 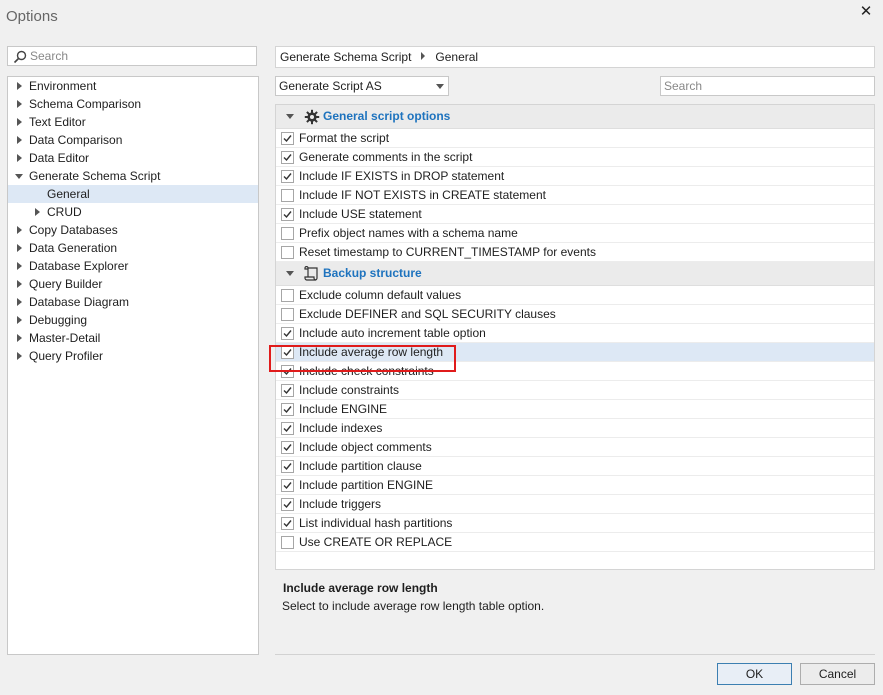 What do you see at coordinates (575, 314) in the screenshot?
I see `option-row-exclude-definer-and-sql-security-clauses: Exclude DEFINER and SQL SECURITY clauses` at bounding box center [575, 314].